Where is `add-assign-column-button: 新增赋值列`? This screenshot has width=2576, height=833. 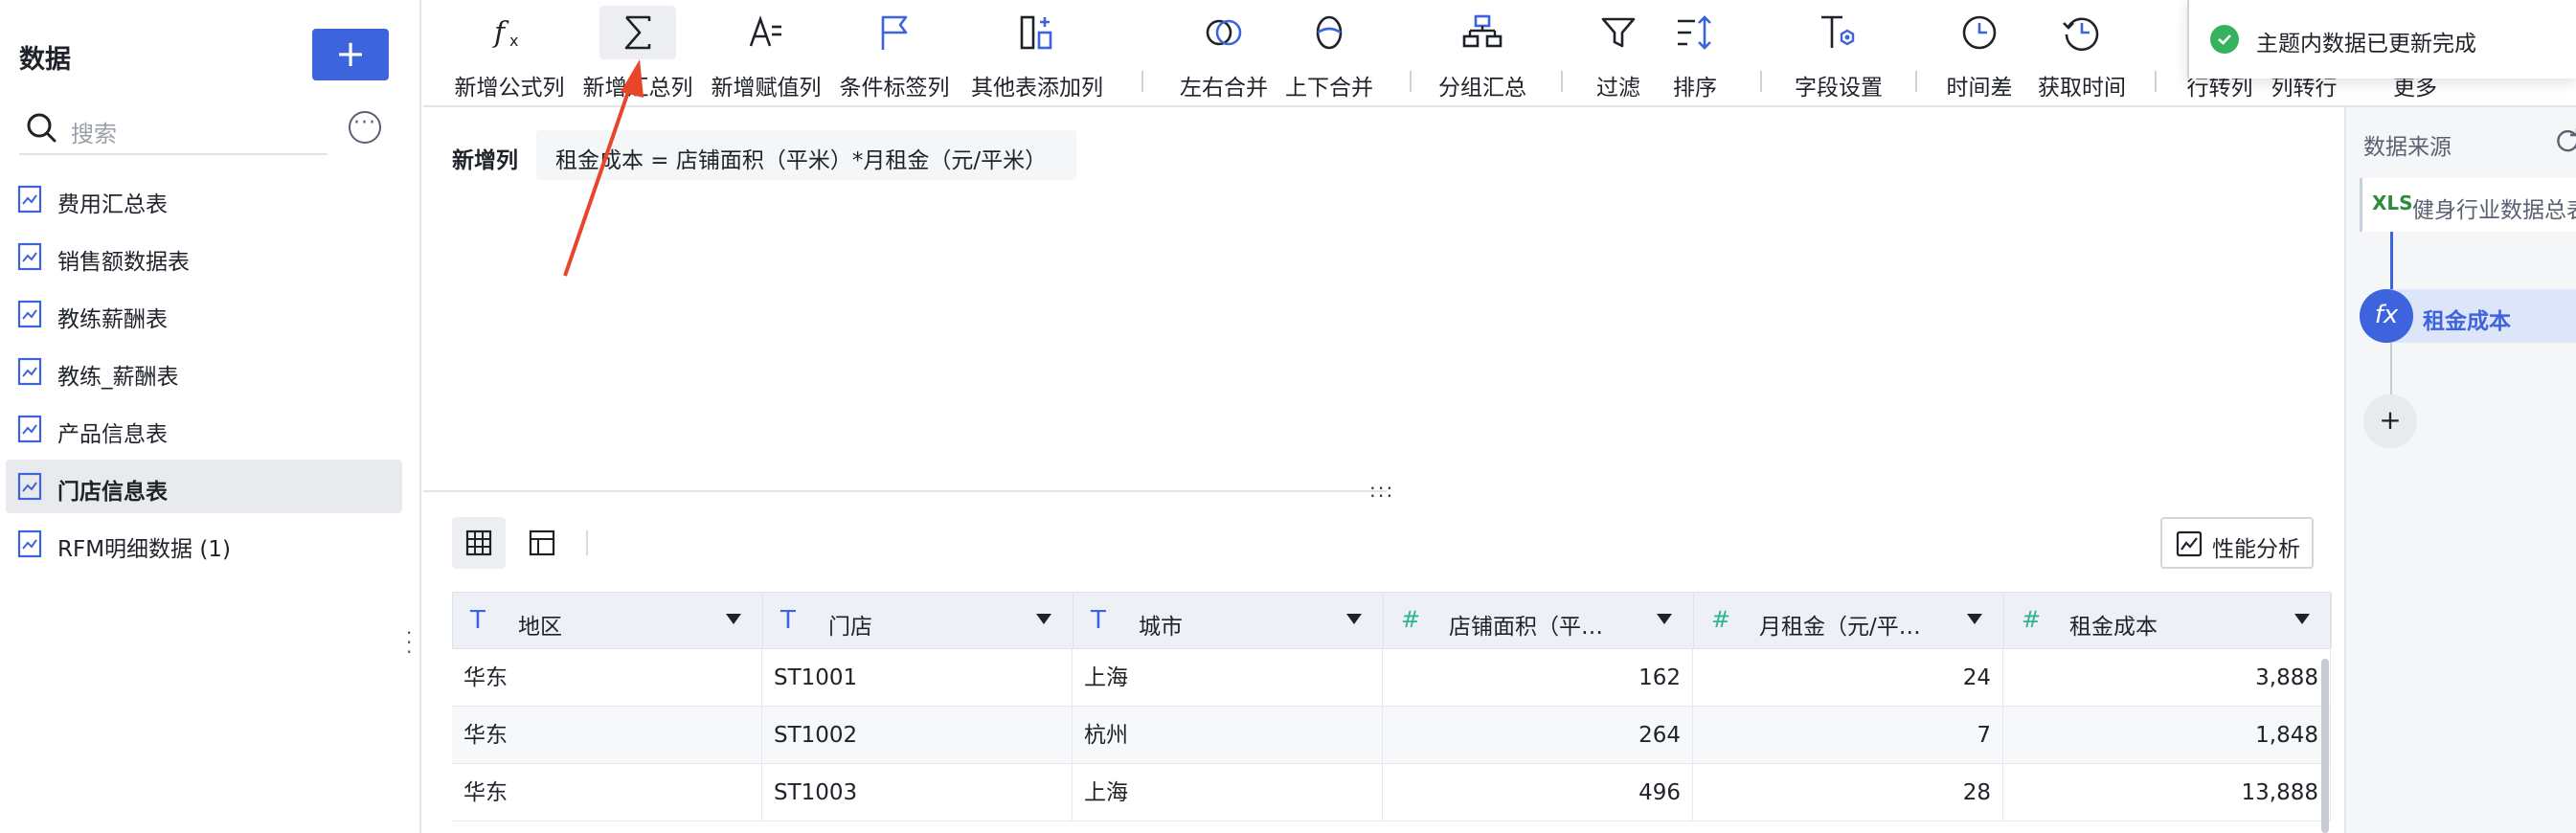 add-assign-column-button: 新增赋值列 is located at coordinates (766, 52).